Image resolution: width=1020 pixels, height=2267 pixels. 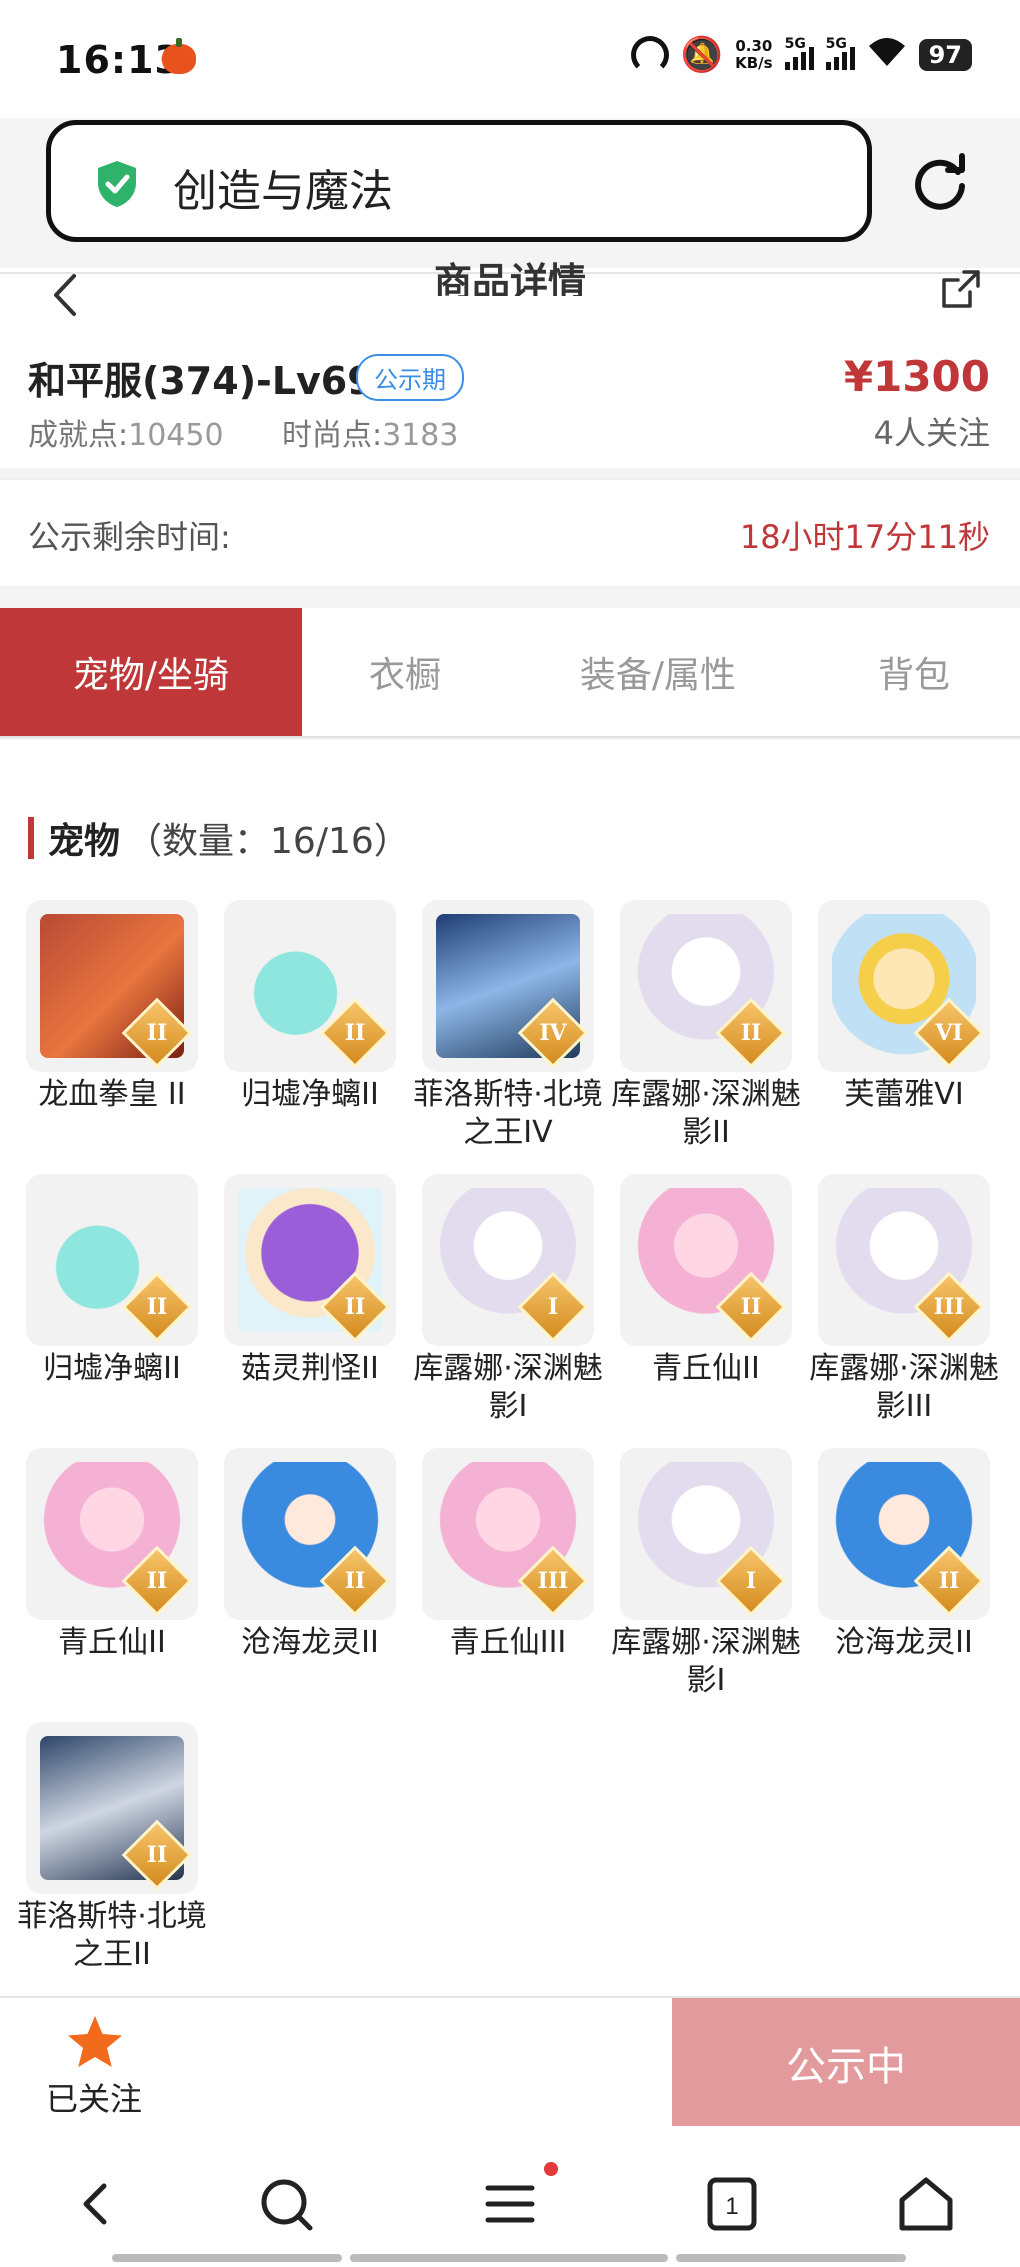 I want to click on pet-name: 龙血拳皇 II, so click(x=112, y=1094).